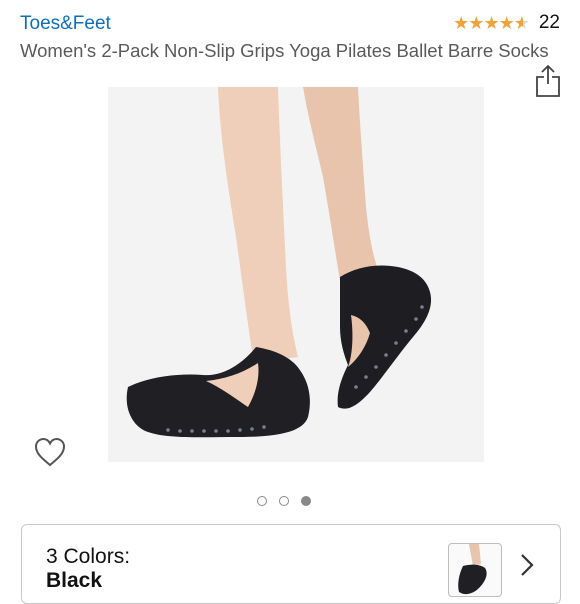 Image resolution: width=580 pixels, height=604 pixels. Describe the element at coordinates (472, 569) in the screenshot. I see `sock-thumbnail` at that location.